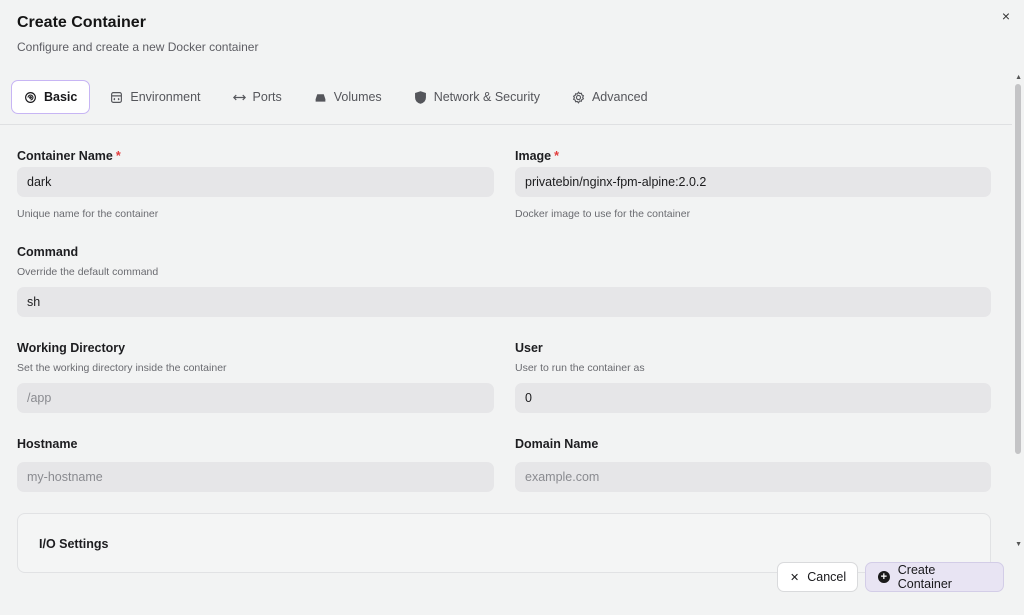  I want to click on cancel-label: Cancel, so click(827, 577).